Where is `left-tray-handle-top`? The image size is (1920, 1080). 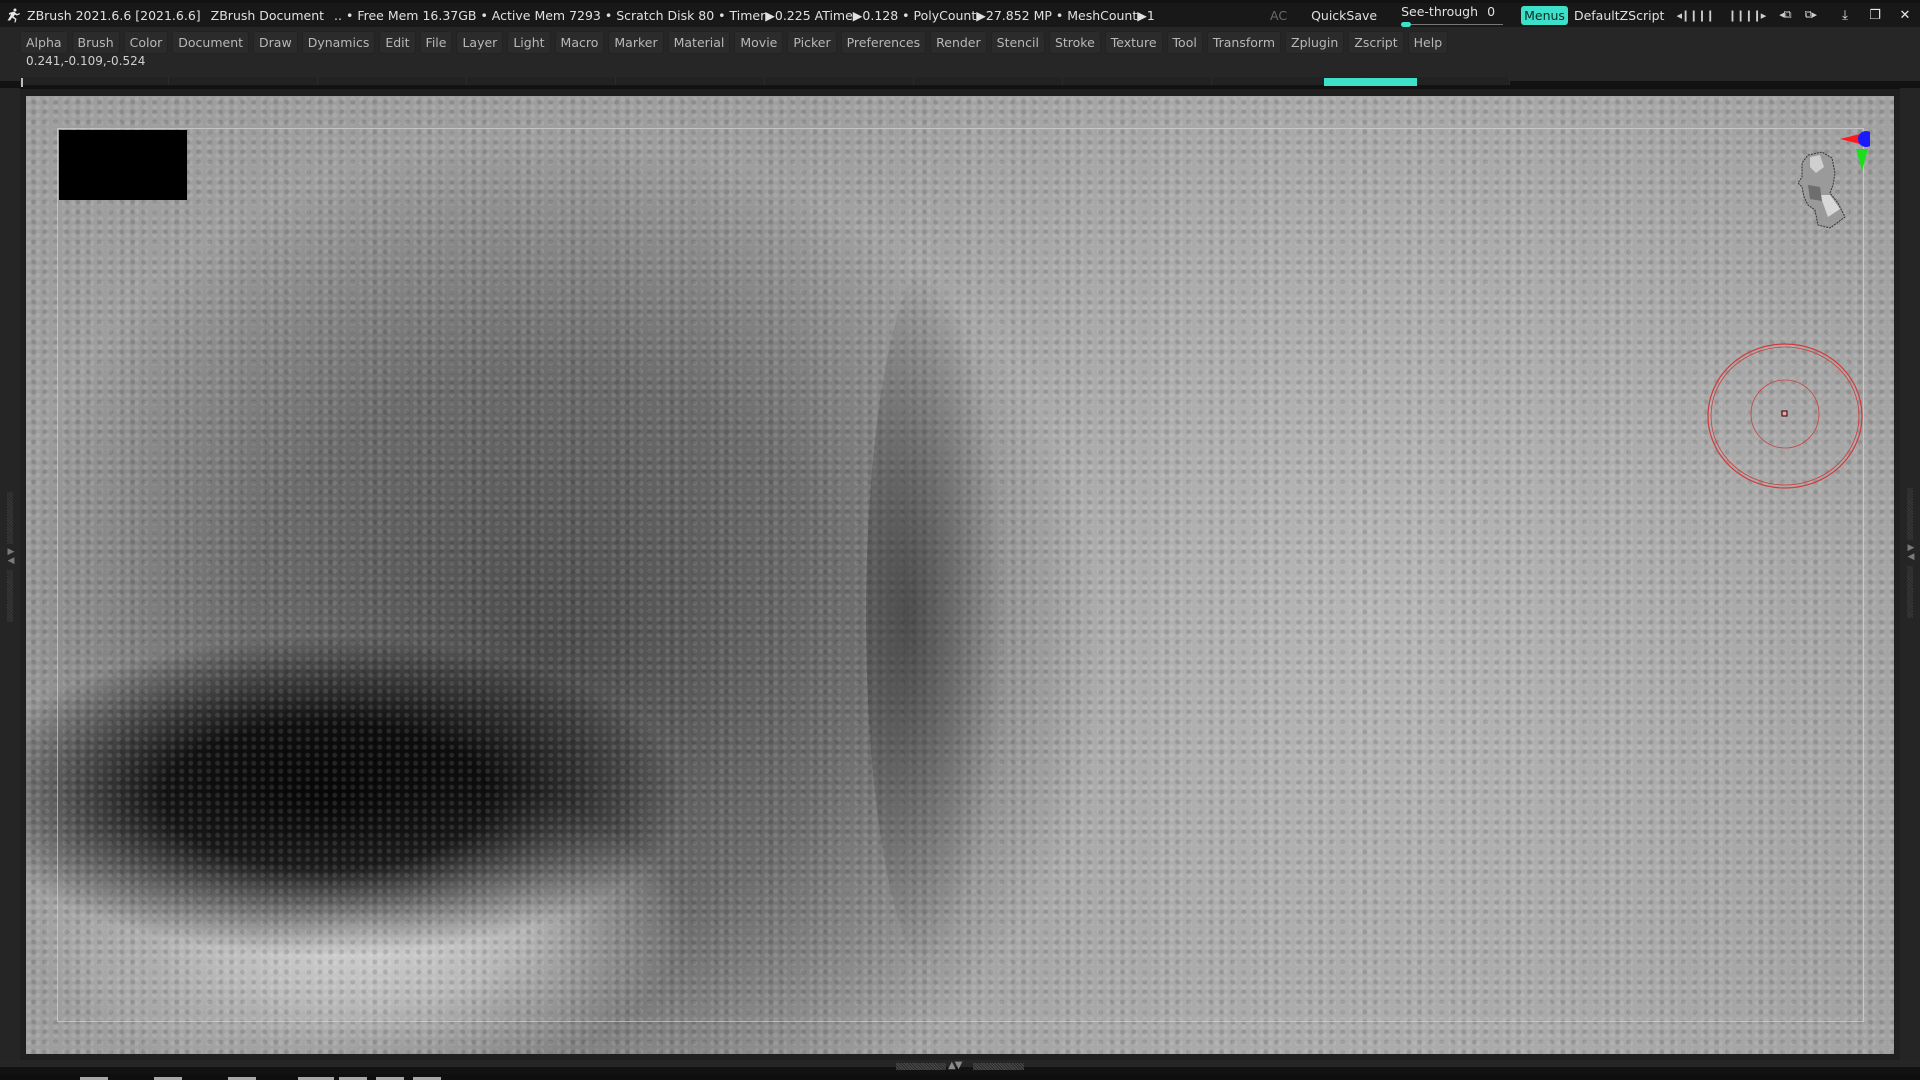 left-tray-handle-top is located at coordinates (10, 518).